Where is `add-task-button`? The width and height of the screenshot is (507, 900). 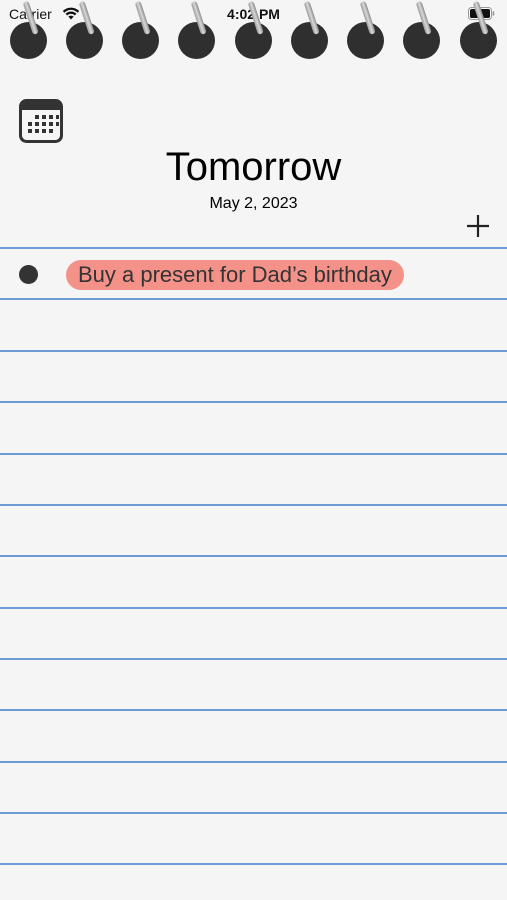
add-task-button is located at coordinates (478, 226).